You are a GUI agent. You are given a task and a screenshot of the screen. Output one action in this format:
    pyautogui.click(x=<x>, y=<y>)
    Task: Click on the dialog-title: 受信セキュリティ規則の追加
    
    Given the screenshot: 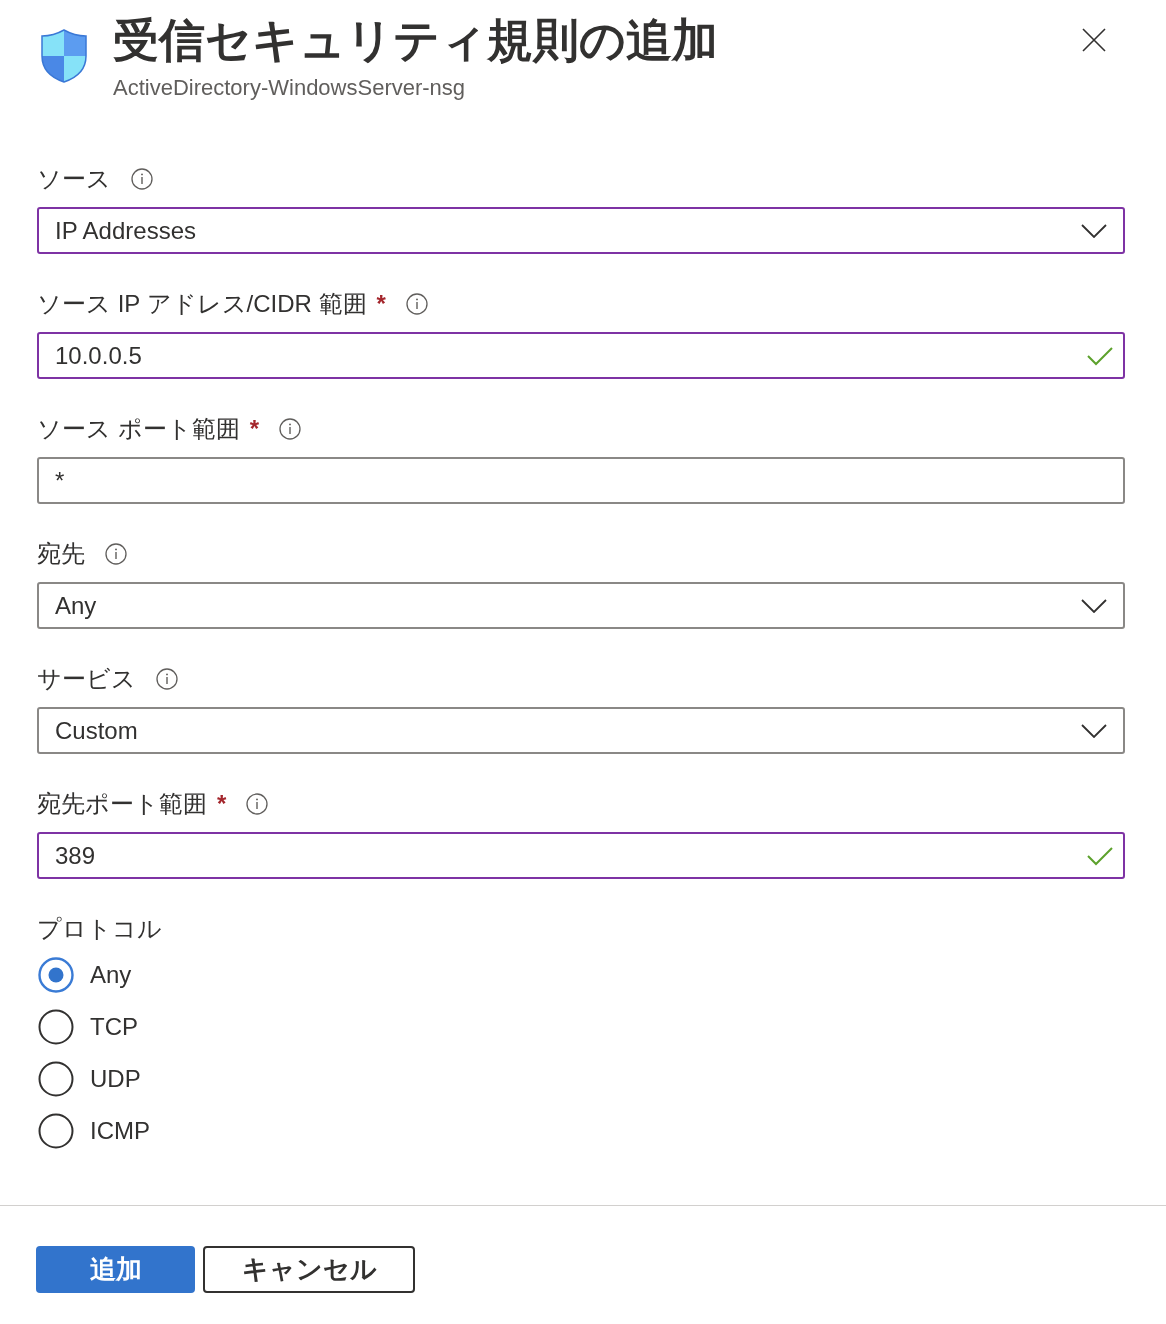 What is the action you would take?
    pyautogui.click(x=415, y=40)
    